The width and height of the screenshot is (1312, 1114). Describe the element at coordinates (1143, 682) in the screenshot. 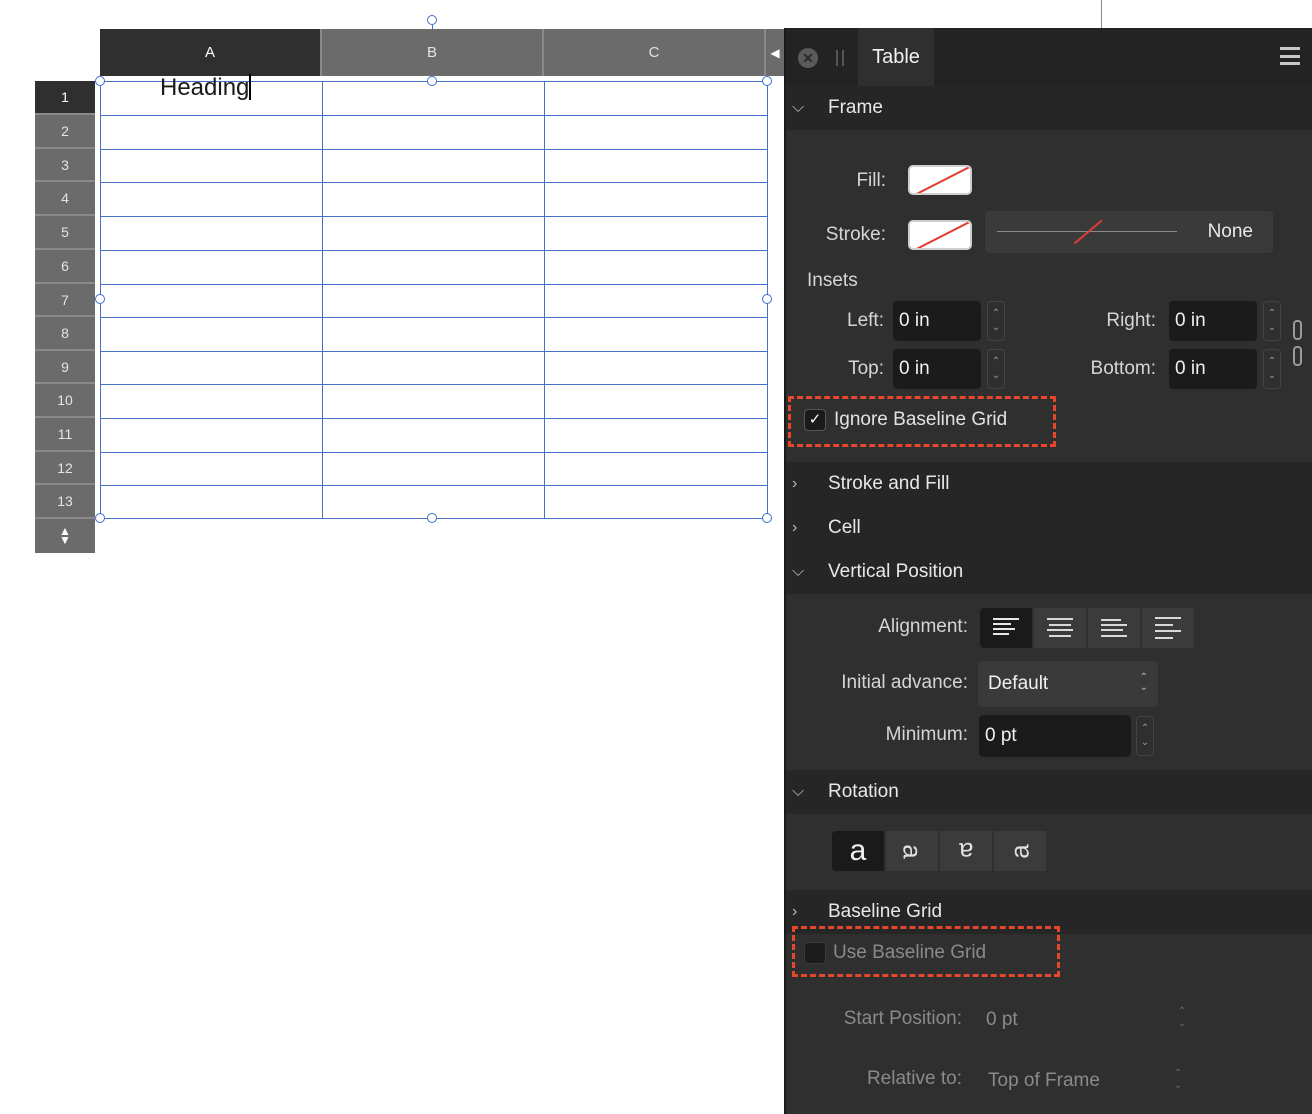

I see `dropdown-arrows-icon: ⌃ ⌄` at that location.